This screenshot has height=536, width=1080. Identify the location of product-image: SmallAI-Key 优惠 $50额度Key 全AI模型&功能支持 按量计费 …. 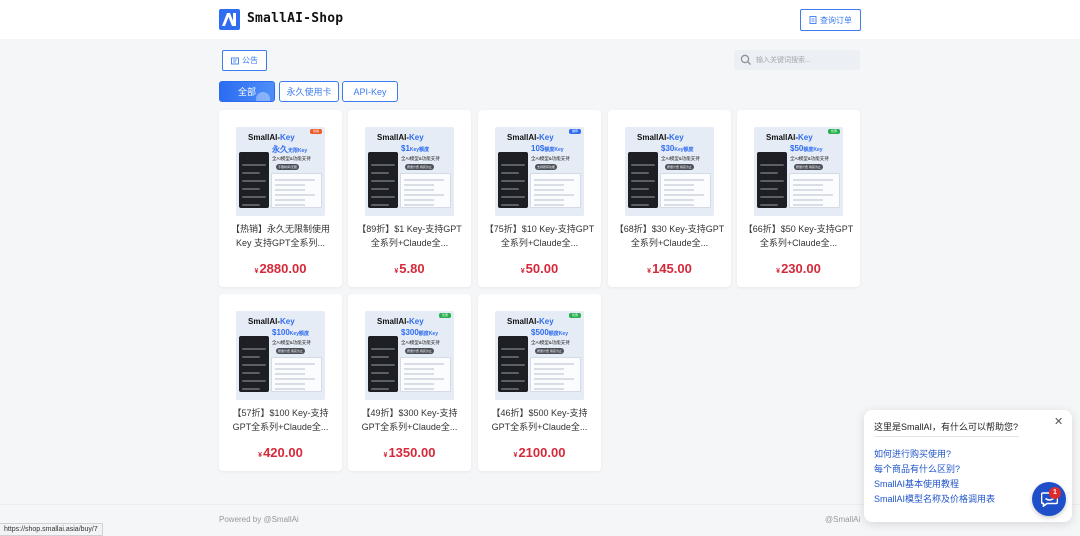
(798, 171).